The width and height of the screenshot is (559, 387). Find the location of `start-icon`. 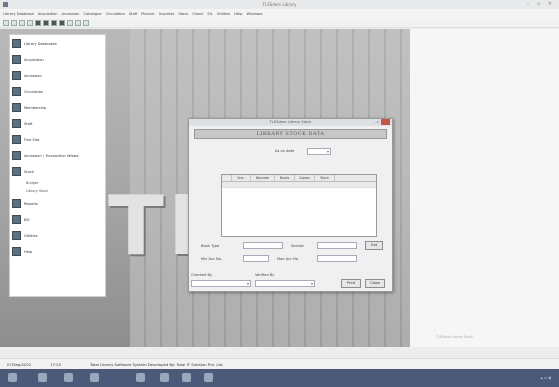

start-icon is located at coordinates (12, 377).